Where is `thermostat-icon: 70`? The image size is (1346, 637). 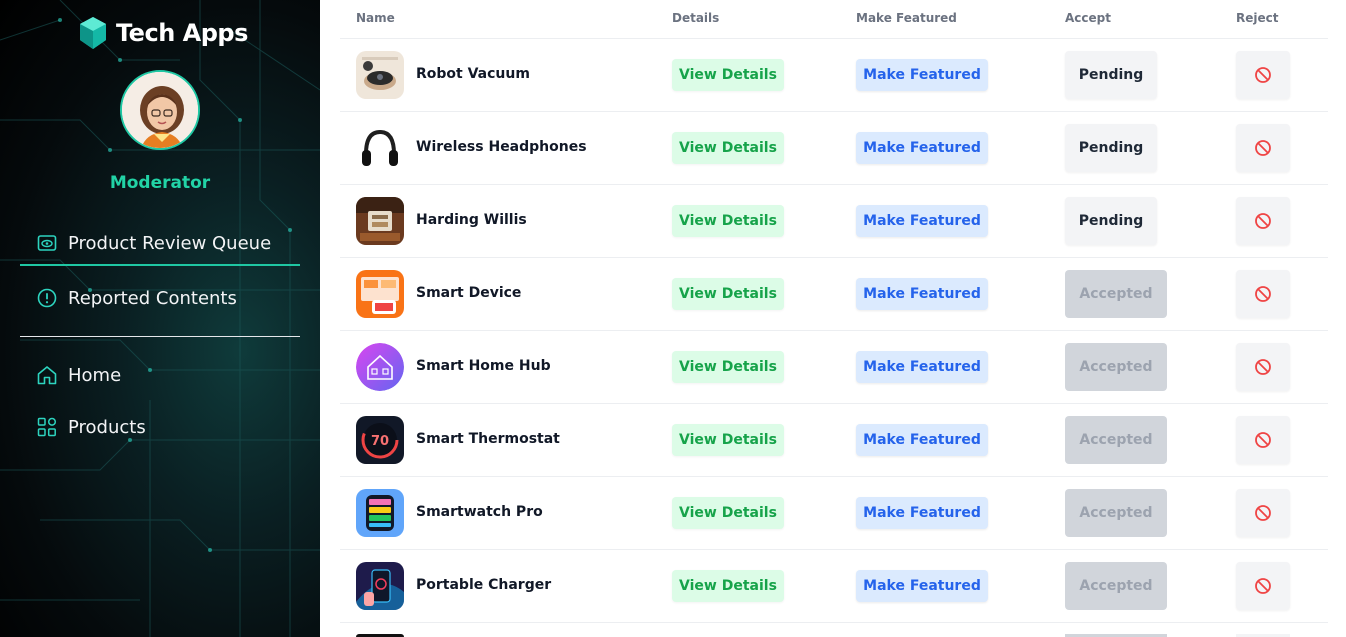 thermostat-icon: 70 is located at coordinates (380, 440).